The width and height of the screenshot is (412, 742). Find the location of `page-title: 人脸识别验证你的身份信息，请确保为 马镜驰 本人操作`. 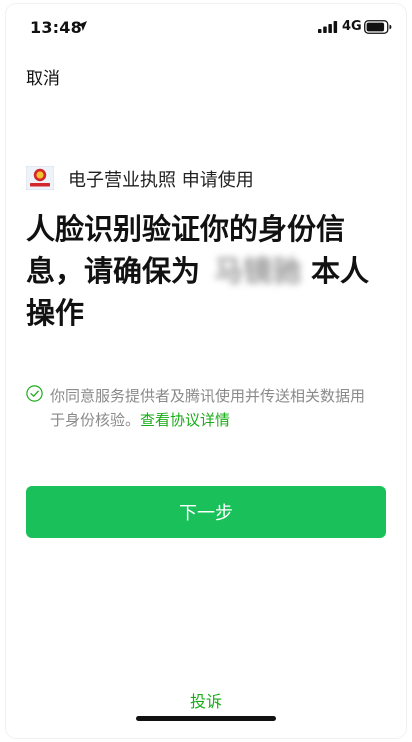

page-title: 人脸识别验证你的身份信息，请确保为 马镜驰 本人操作 is located at coordinates (202, 271).